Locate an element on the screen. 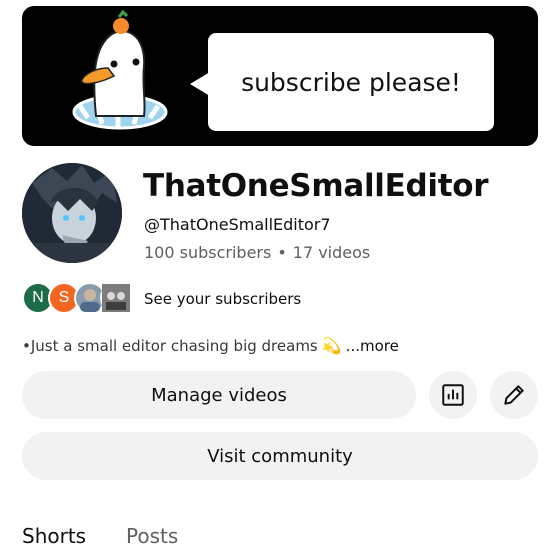  analytics-button is located at coordinates (453, 395).